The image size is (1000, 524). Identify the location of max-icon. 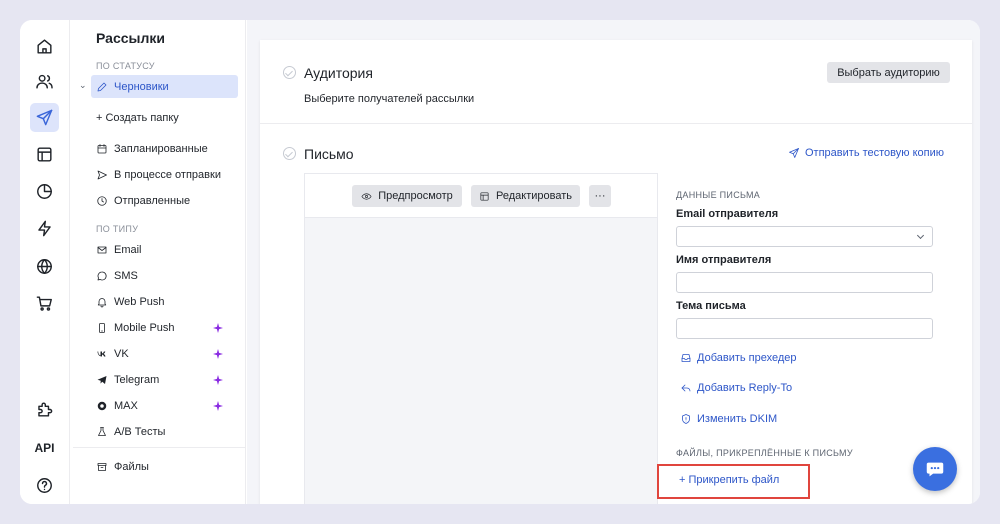
(102, 405).